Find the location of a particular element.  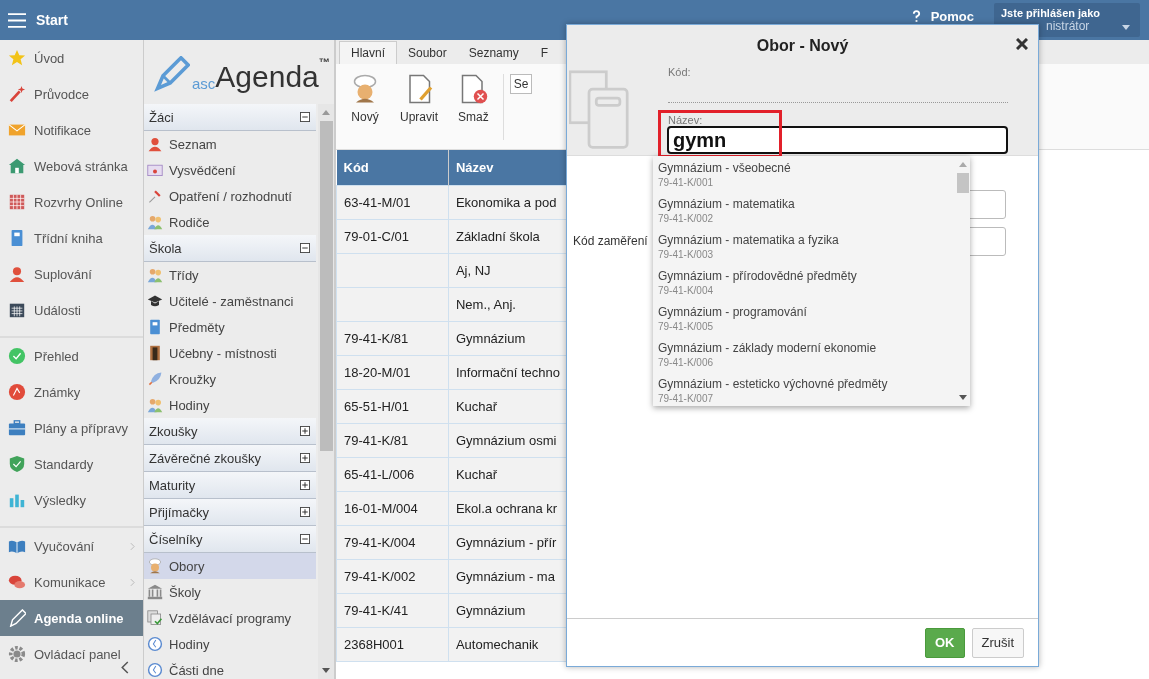

panel-item: Předměty is located at coordinates (230, 327).